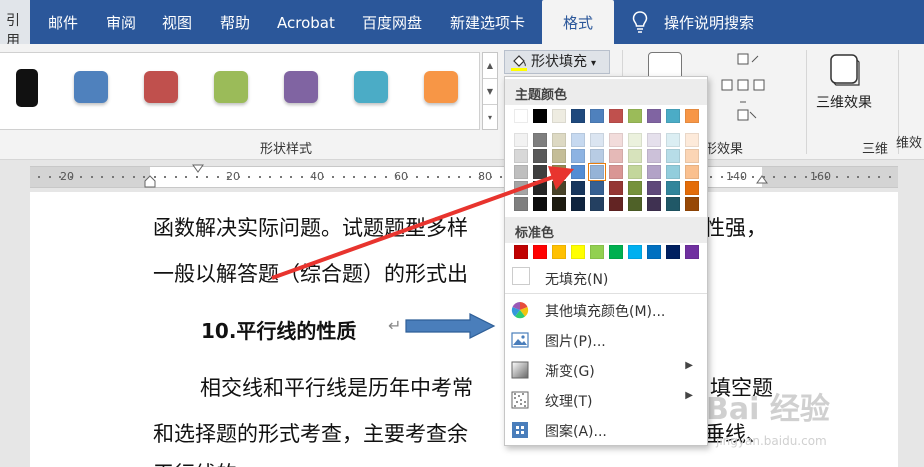  I want to click on shape-style-teal, so click(371, 87).